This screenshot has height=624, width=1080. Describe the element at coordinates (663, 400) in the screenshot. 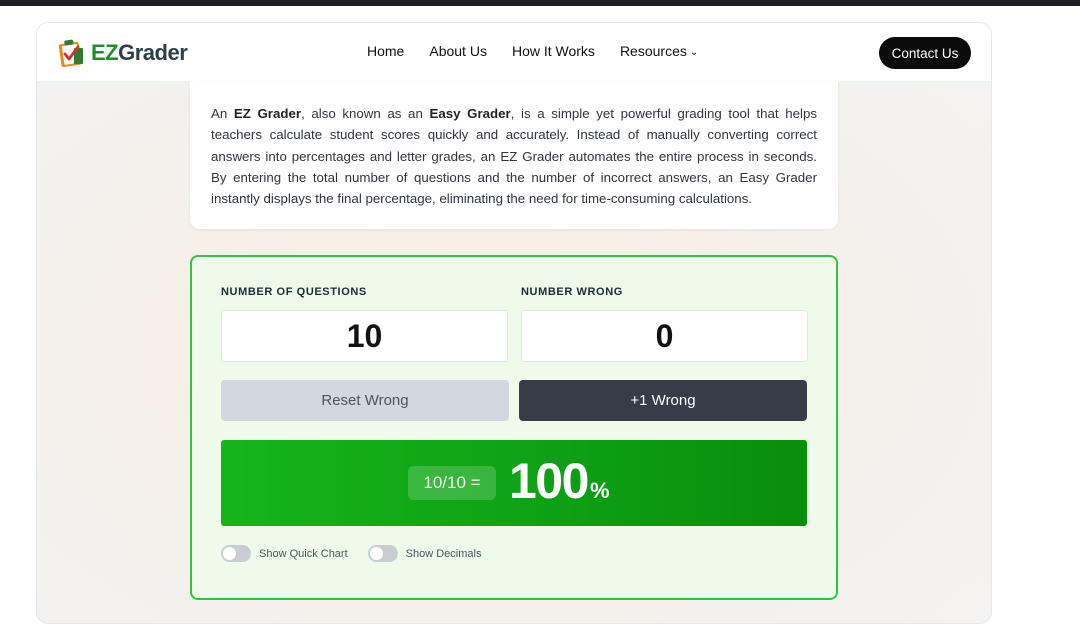

I see `add-wrong-button: +1 Wrong` at that location.